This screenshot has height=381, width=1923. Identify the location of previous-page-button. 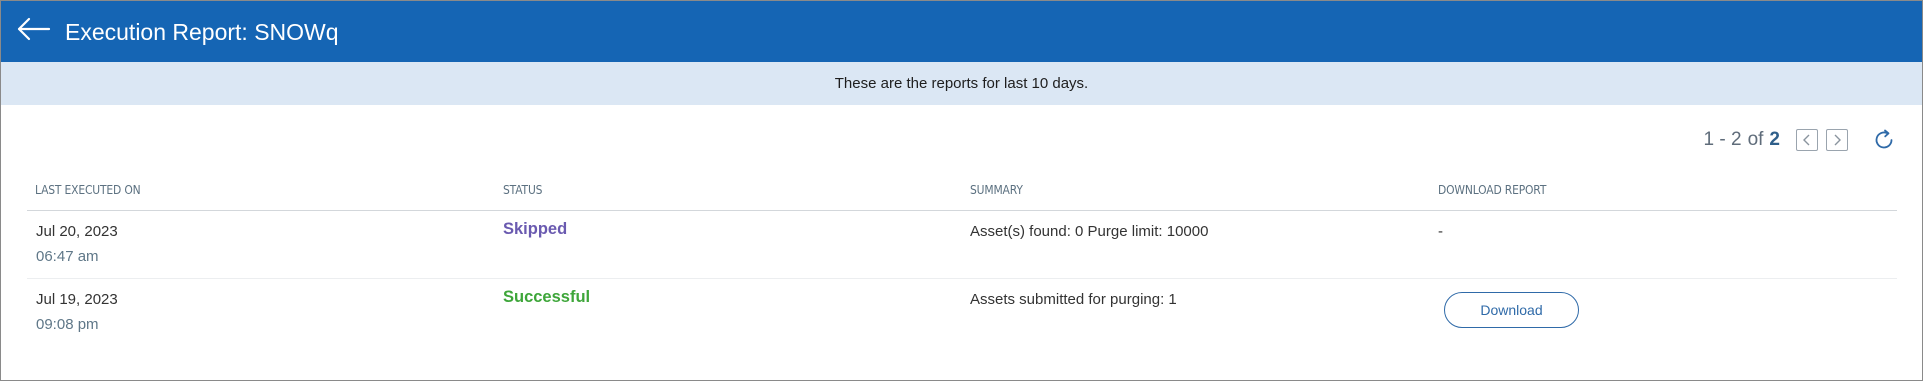
(1807, 140).